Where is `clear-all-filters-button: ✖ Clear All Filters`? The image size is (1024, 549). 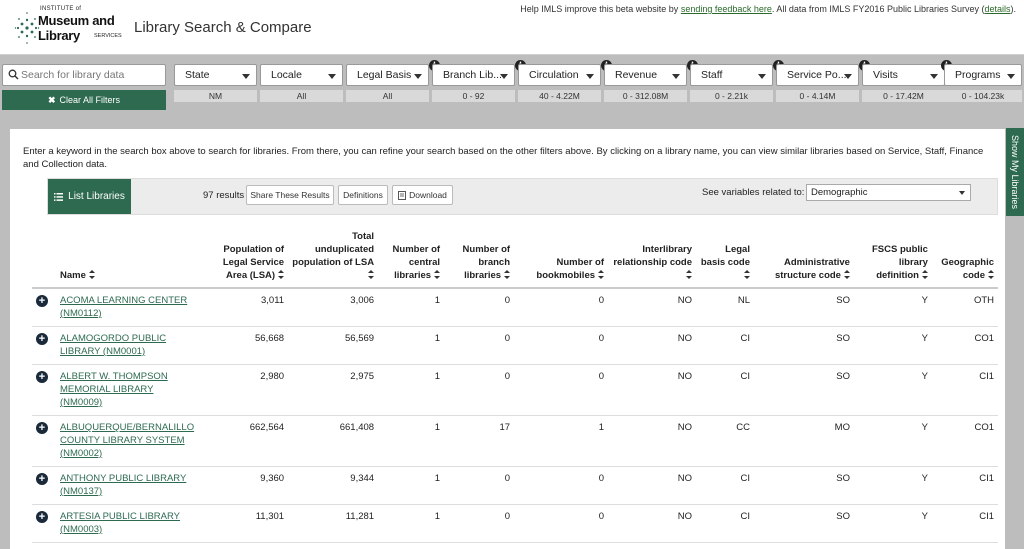
clear-all-filters-button: ✖ Clear All Filters is located at coordinates (84, 100).